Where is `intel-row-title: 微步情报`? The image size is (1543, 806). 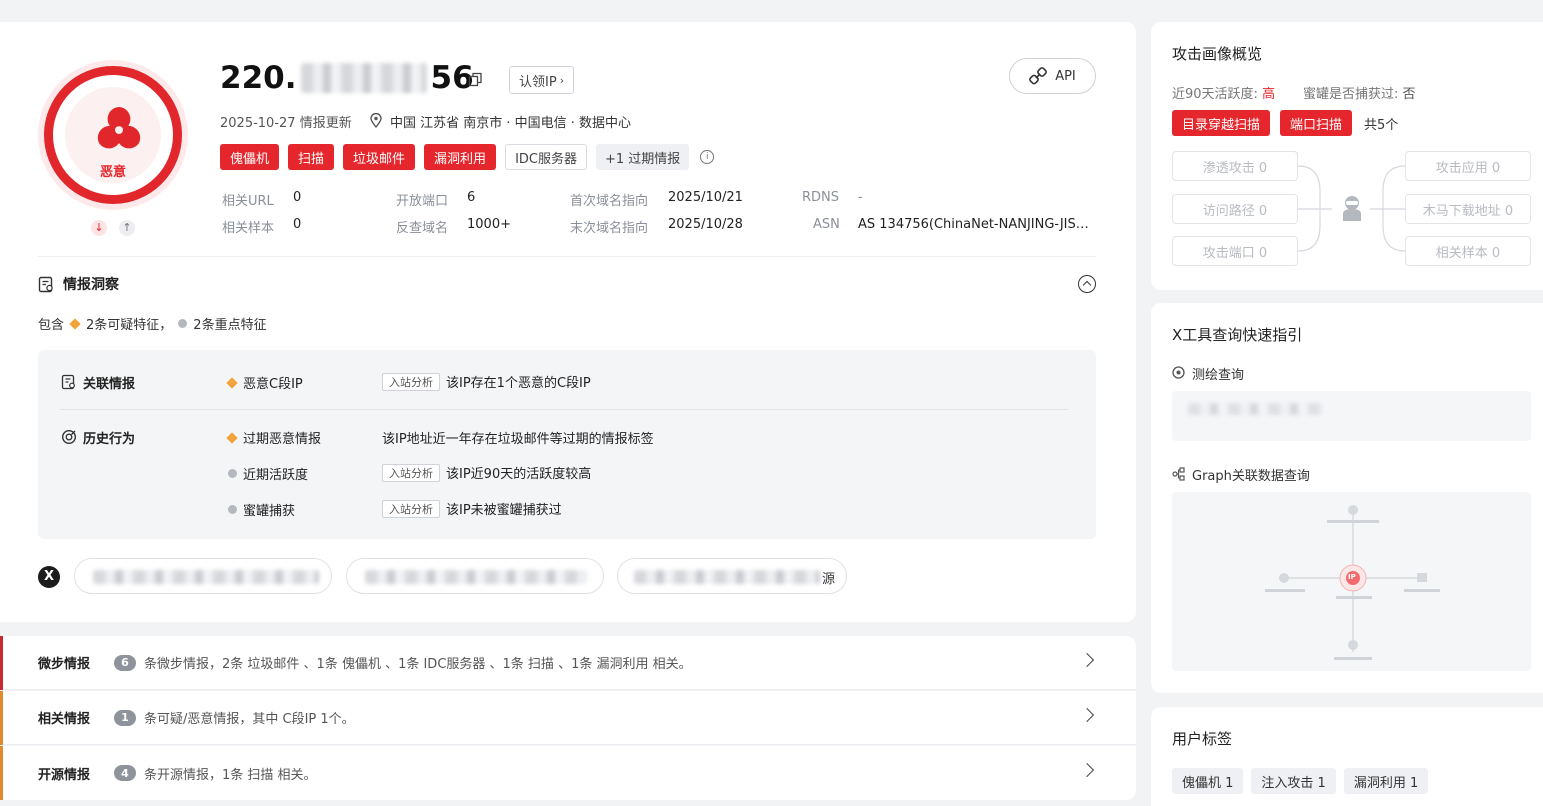
intel-row-title: 微步情报 is located at coordinates (64, 664).